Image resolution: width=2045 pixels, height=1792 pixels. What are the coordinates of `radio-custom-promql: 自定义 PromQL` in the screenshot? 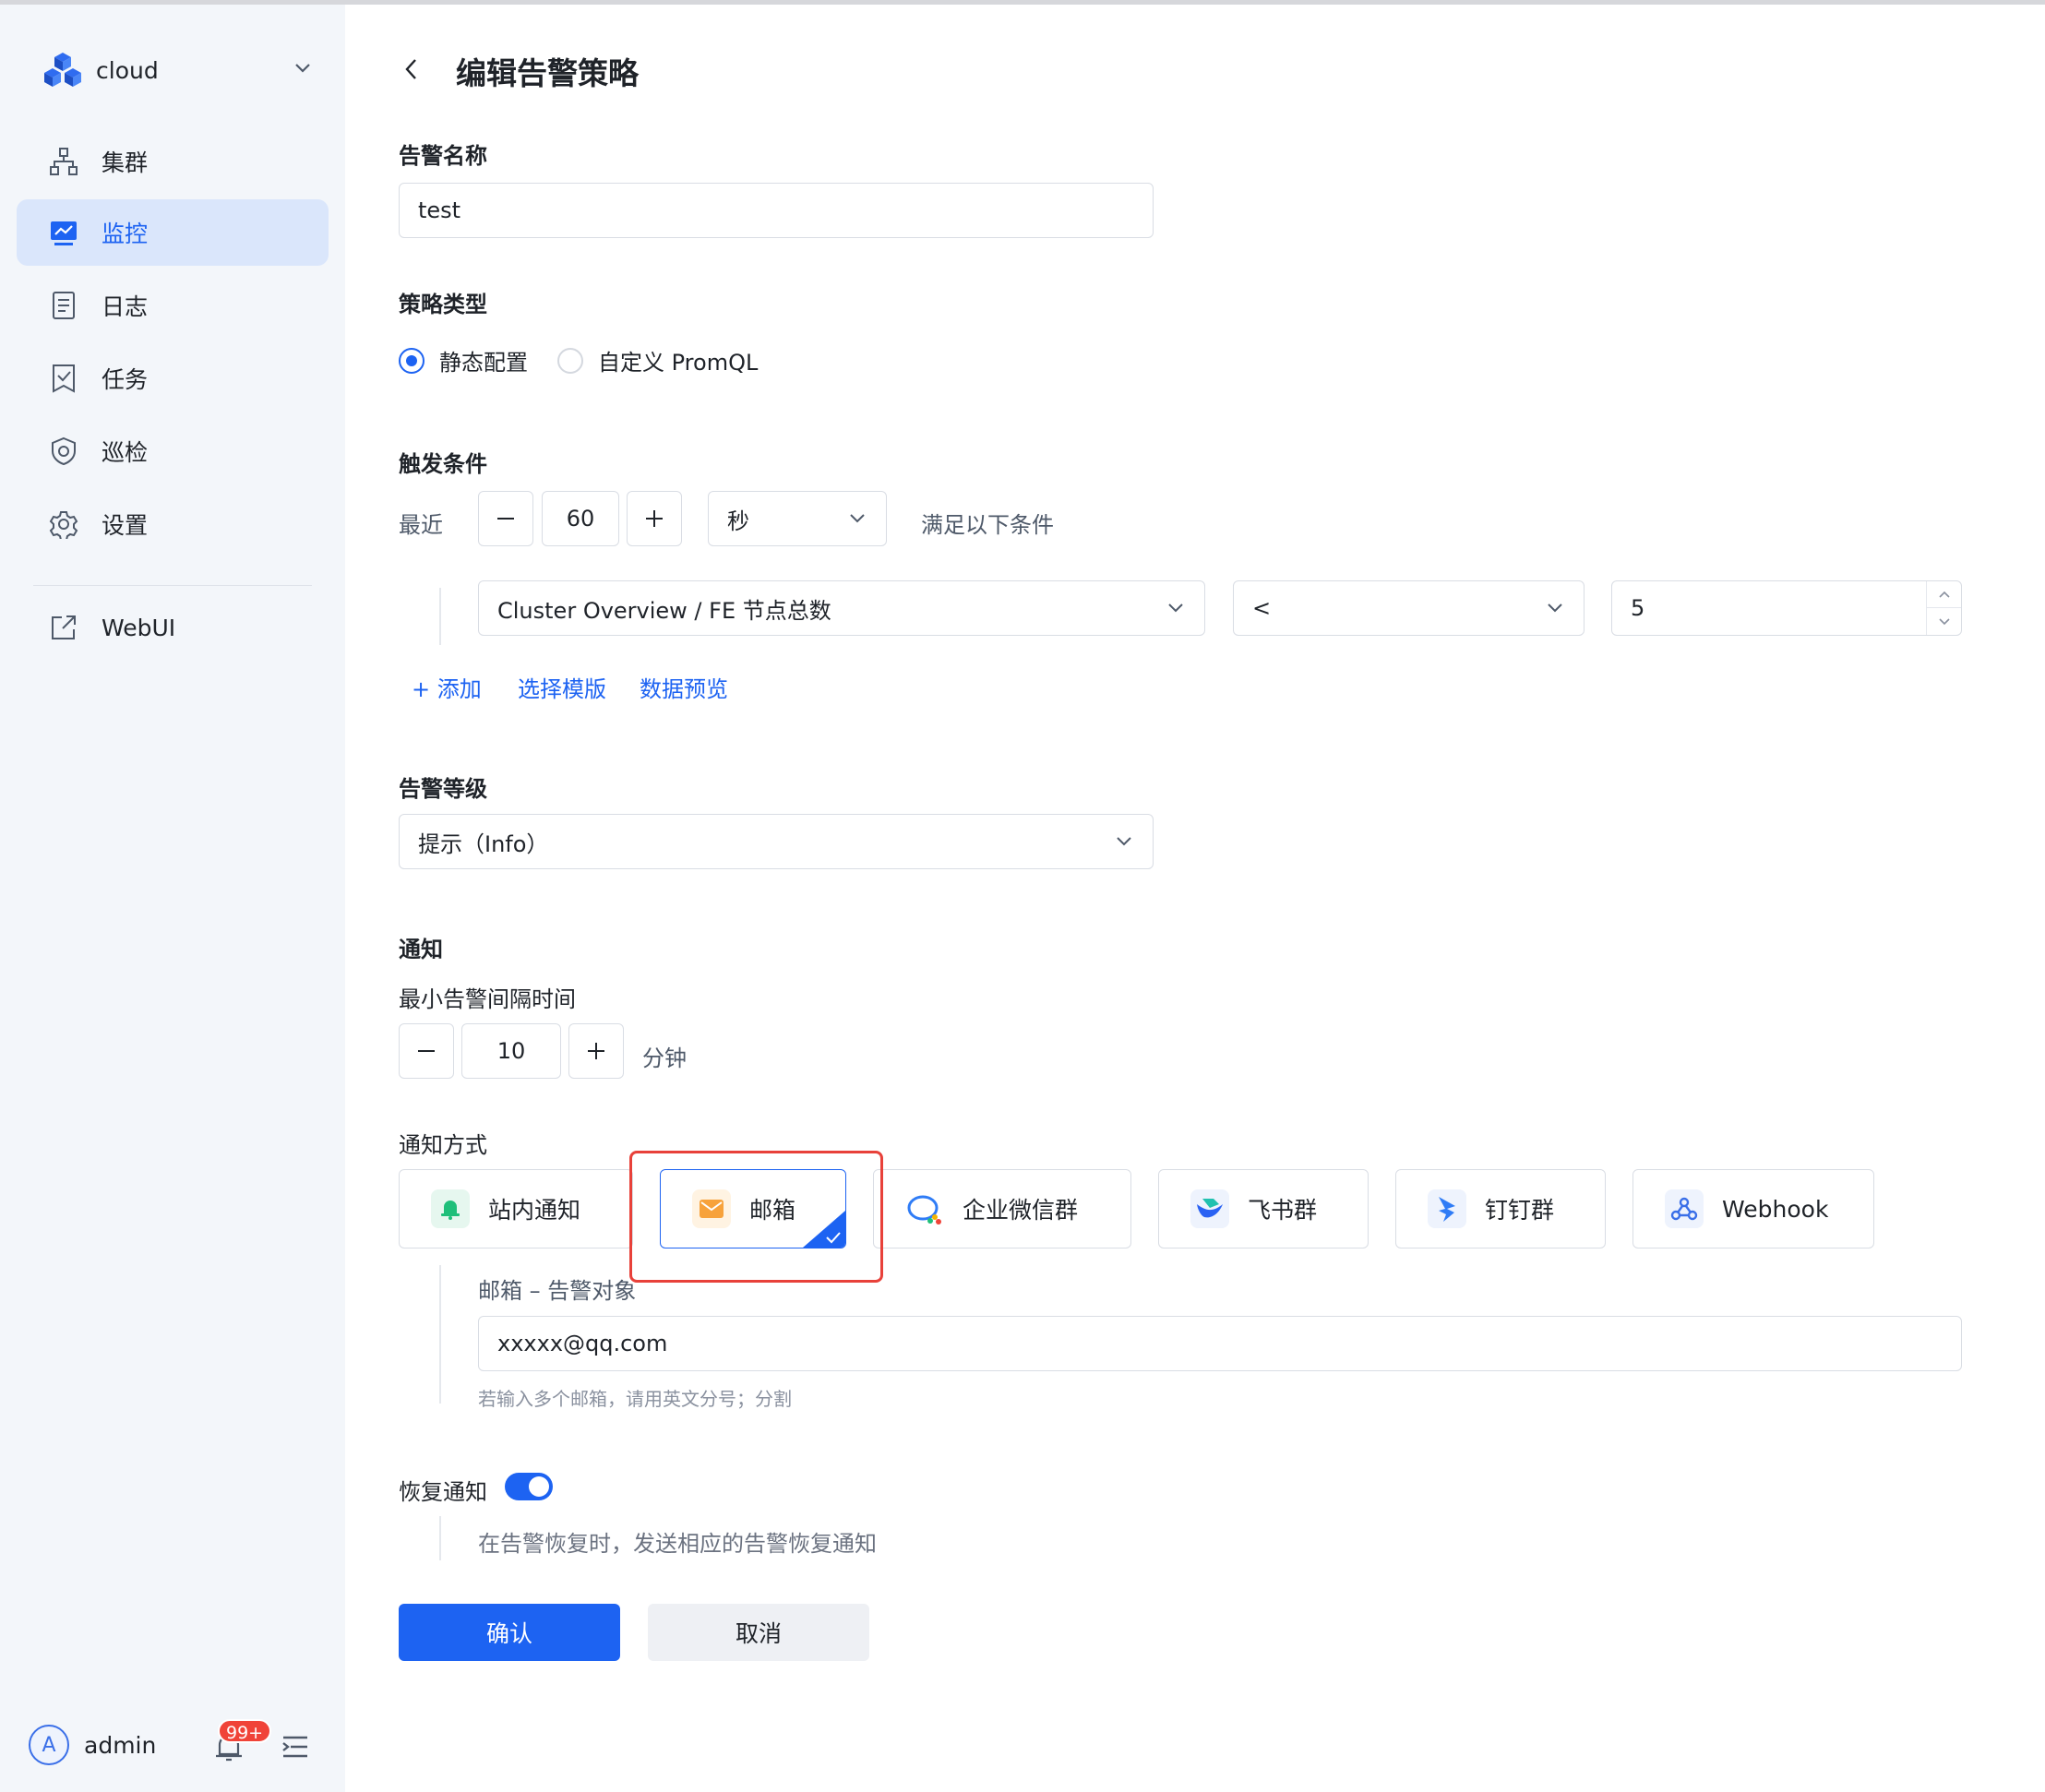 It's located at (658, 360).